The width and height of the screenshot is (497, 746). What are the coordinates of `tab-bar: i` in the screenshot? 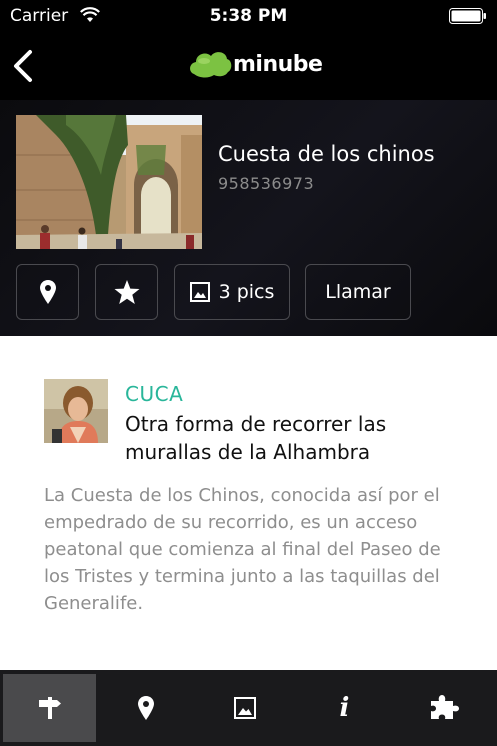 It's located at (248, 708).